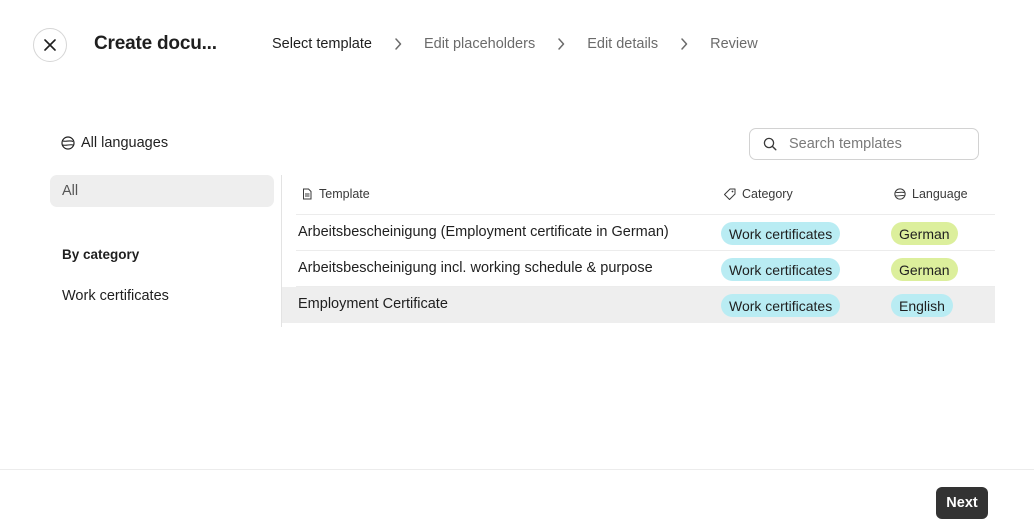 The image size is (1034, 528). What do you see at coordinates (373, 304) in the screenshot?
I see `template-name: Employment Certificate` at bounding box center [373, 304].